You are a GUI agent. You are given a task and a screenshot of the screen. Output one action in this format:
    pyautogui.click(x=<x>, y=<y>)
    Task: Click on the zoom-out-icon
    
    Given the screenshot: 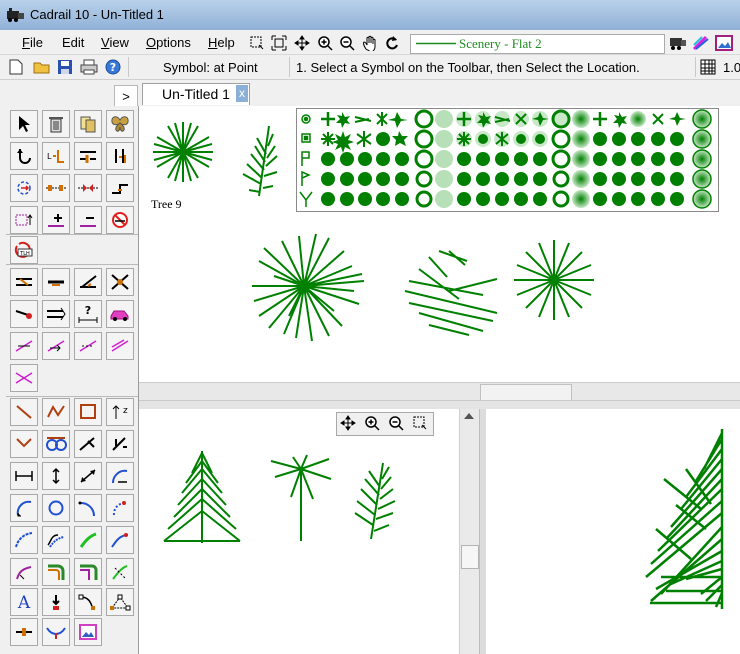 What is the action you would take?
    pyautogui.click(x=347, y=43)
    